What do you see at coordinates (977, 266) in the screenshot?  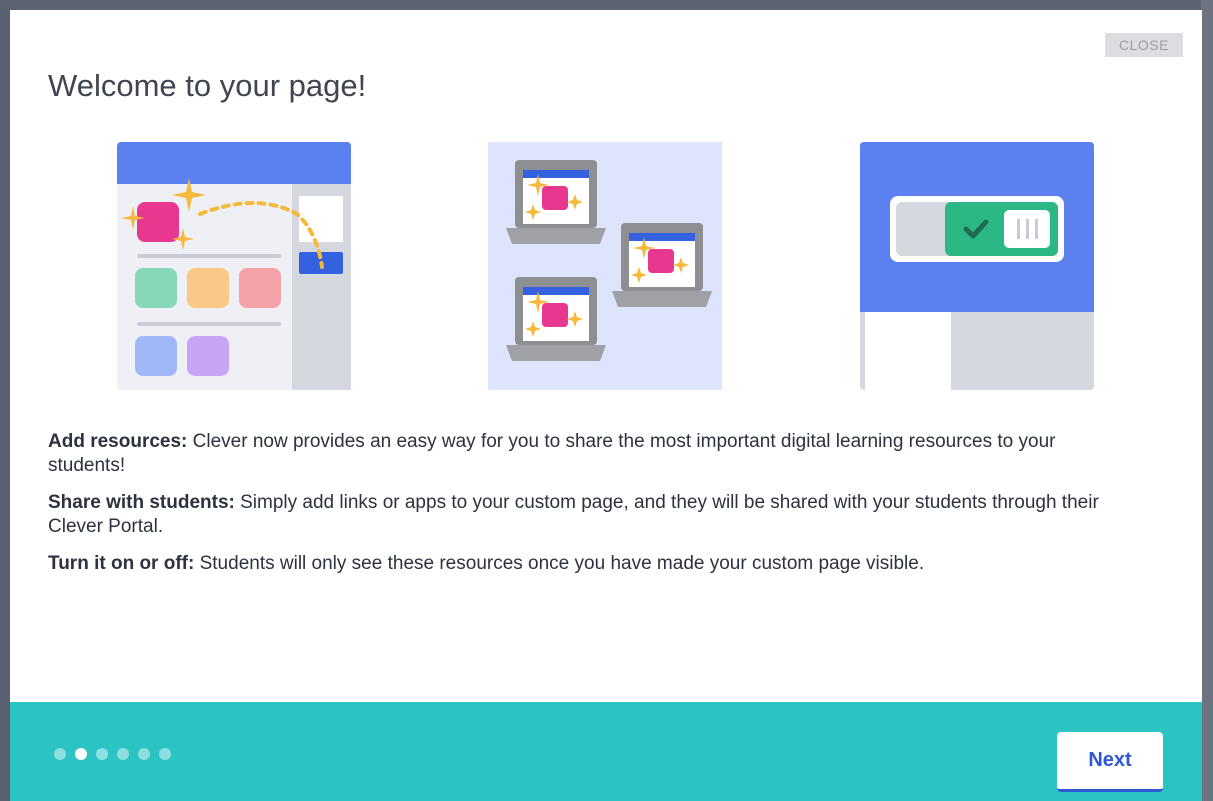 I see `toggle-illustration` at bounding box center [977, 266].